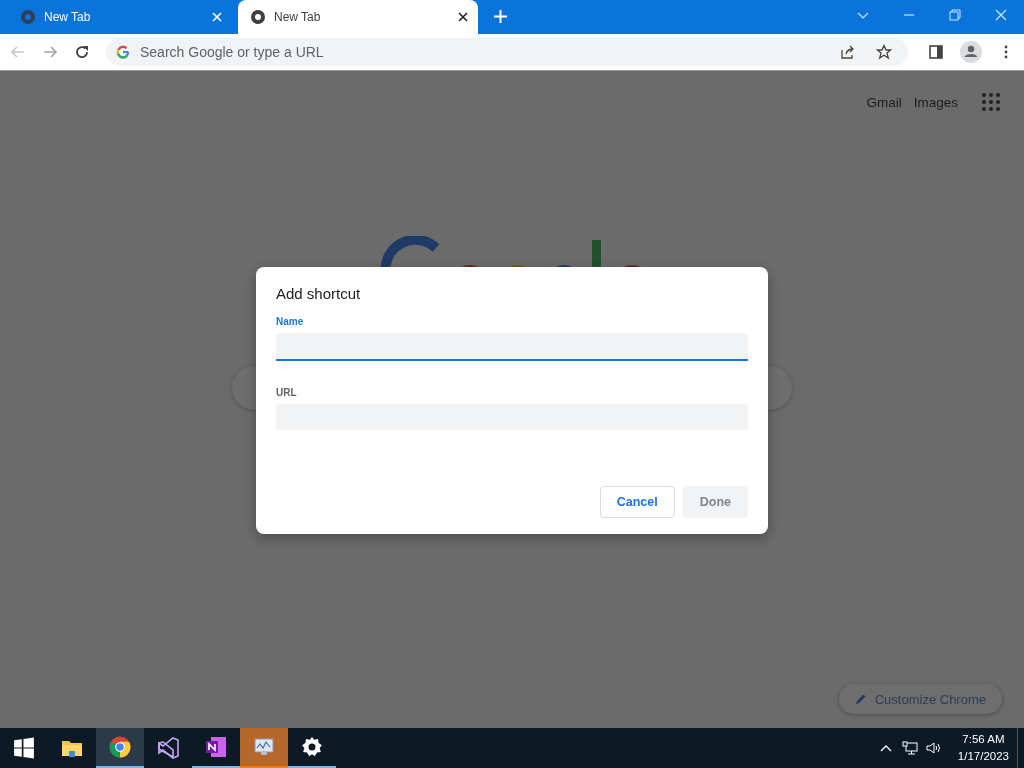 Image resolution: width=1024 pixels, height=768 pixels. What do you see at coordinates (933, 748) in the screenshot?
I see `speaker-icon` at bounding box center [933, 748].